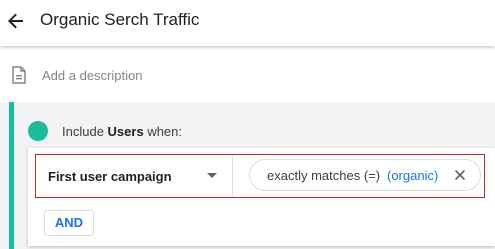 The height and width of the screenshot is (249, 495). I want to click on description-input: Add a description, so click(92, 75).